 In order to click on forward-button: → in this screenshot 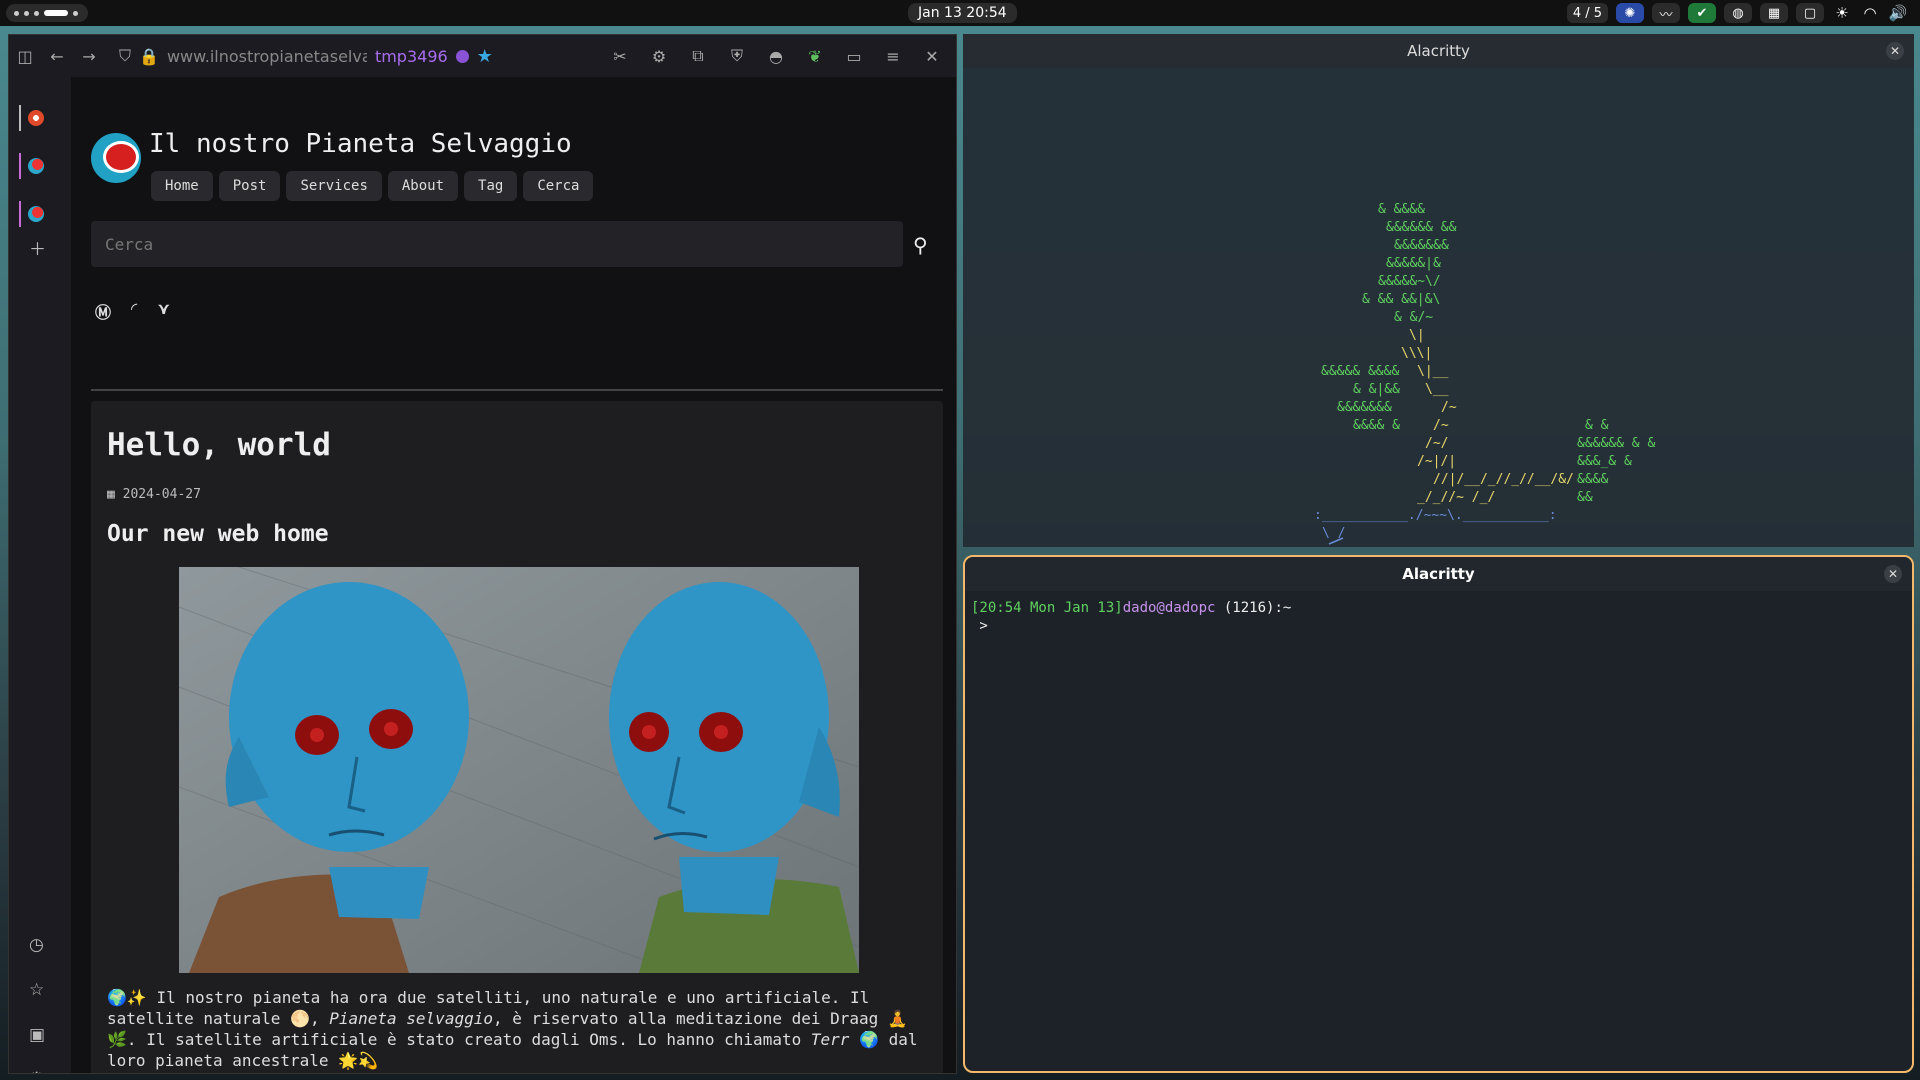, I will do `click(89, 56)`.